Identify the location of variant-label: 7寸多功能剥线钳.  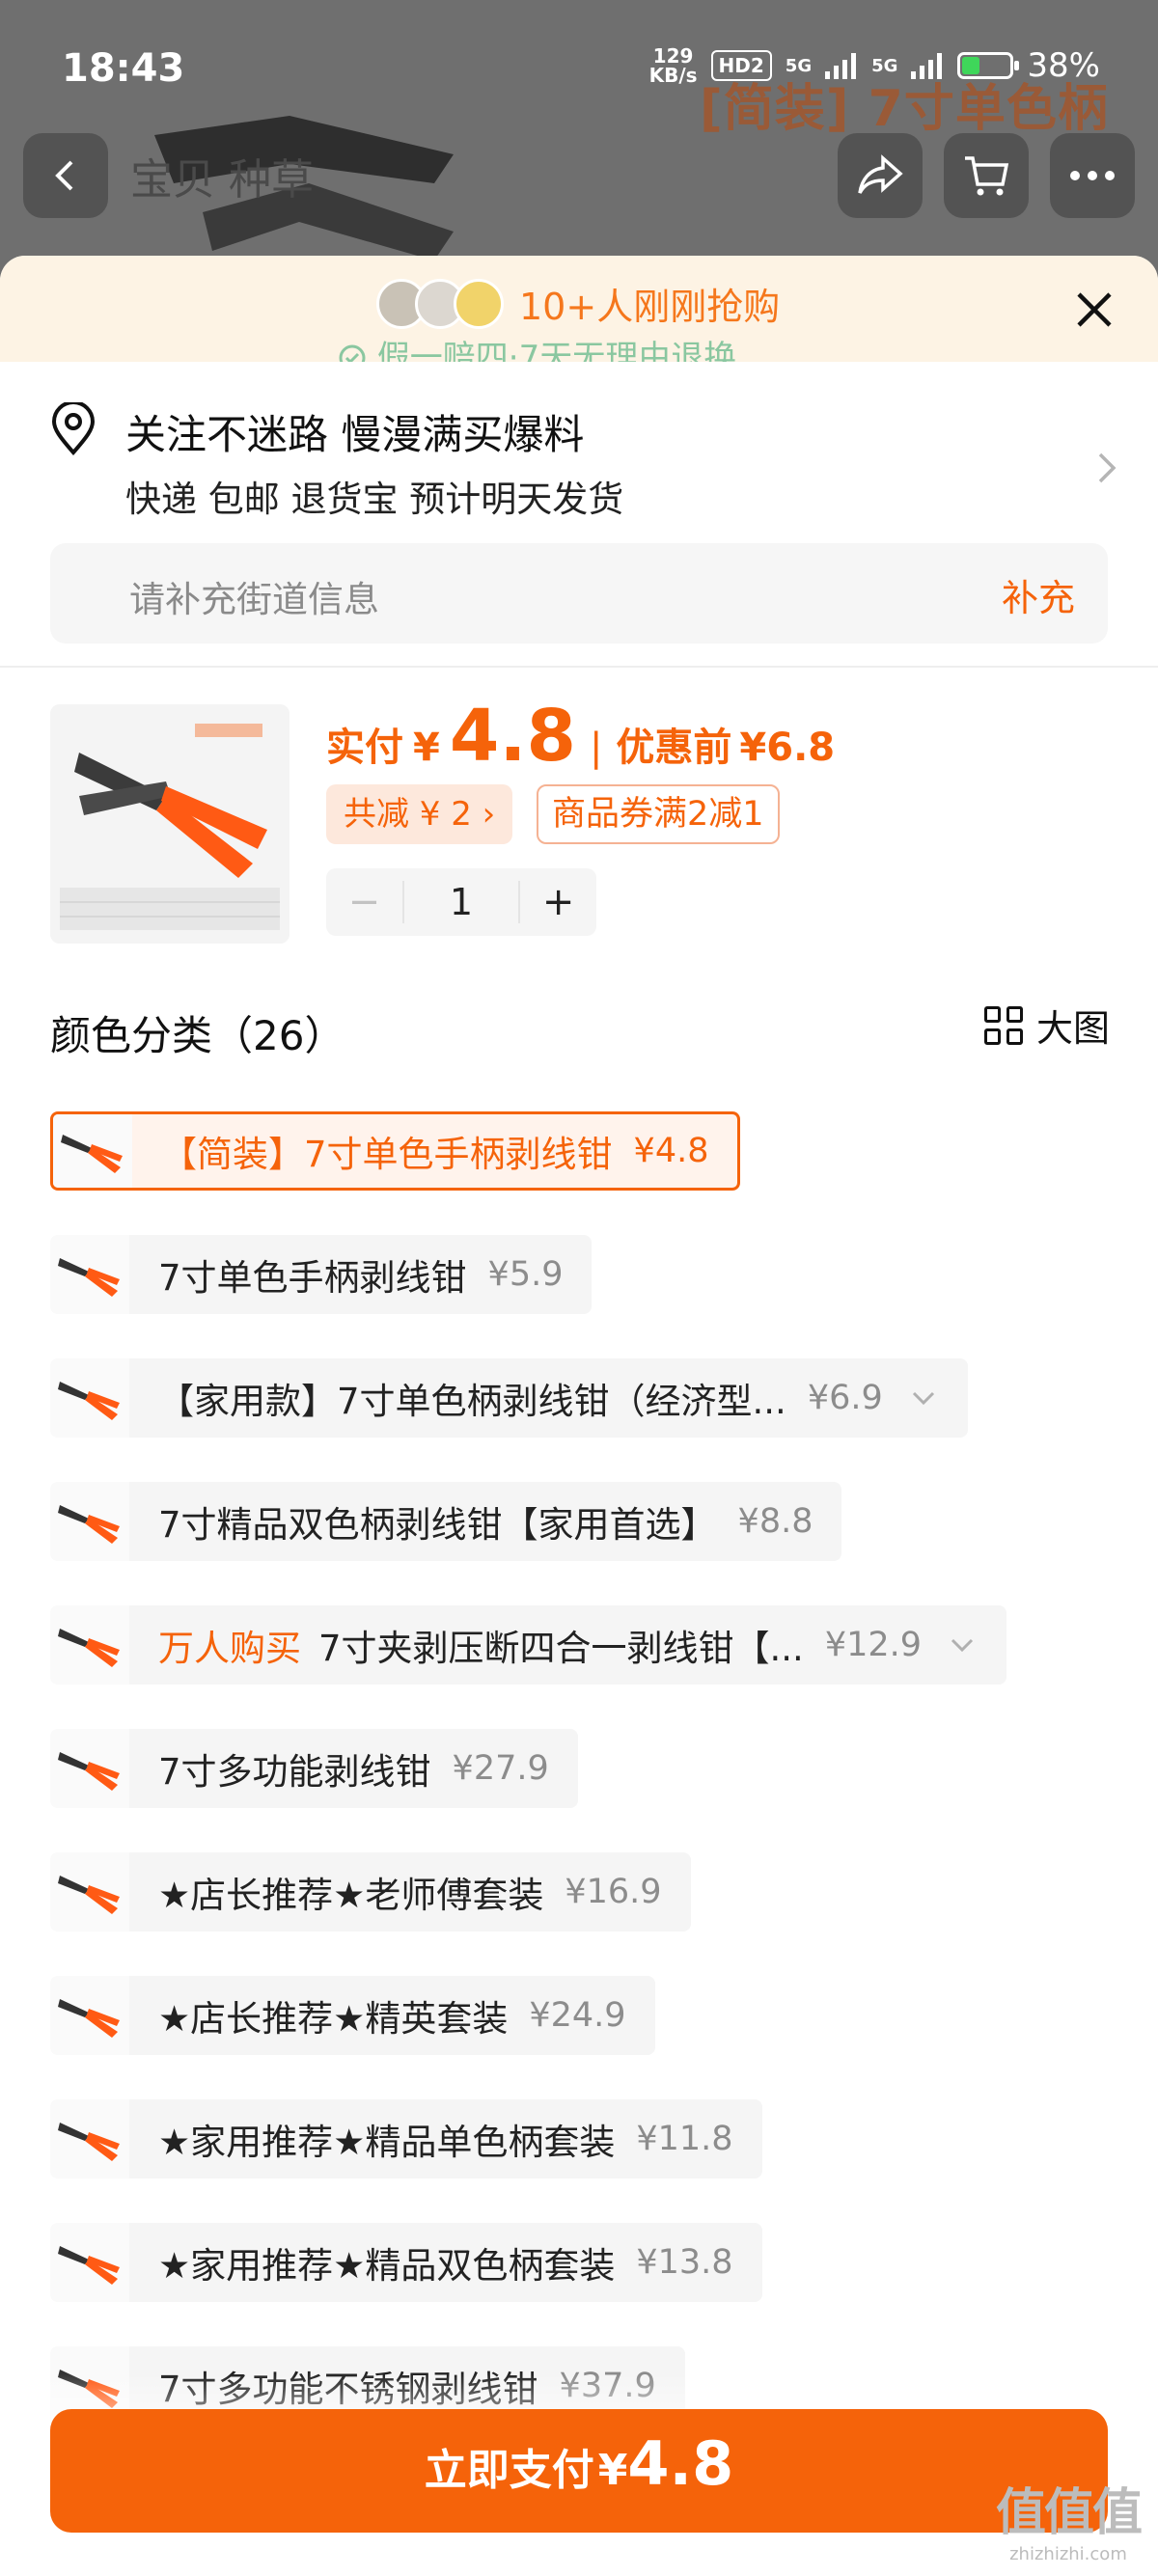
(294, 1772).